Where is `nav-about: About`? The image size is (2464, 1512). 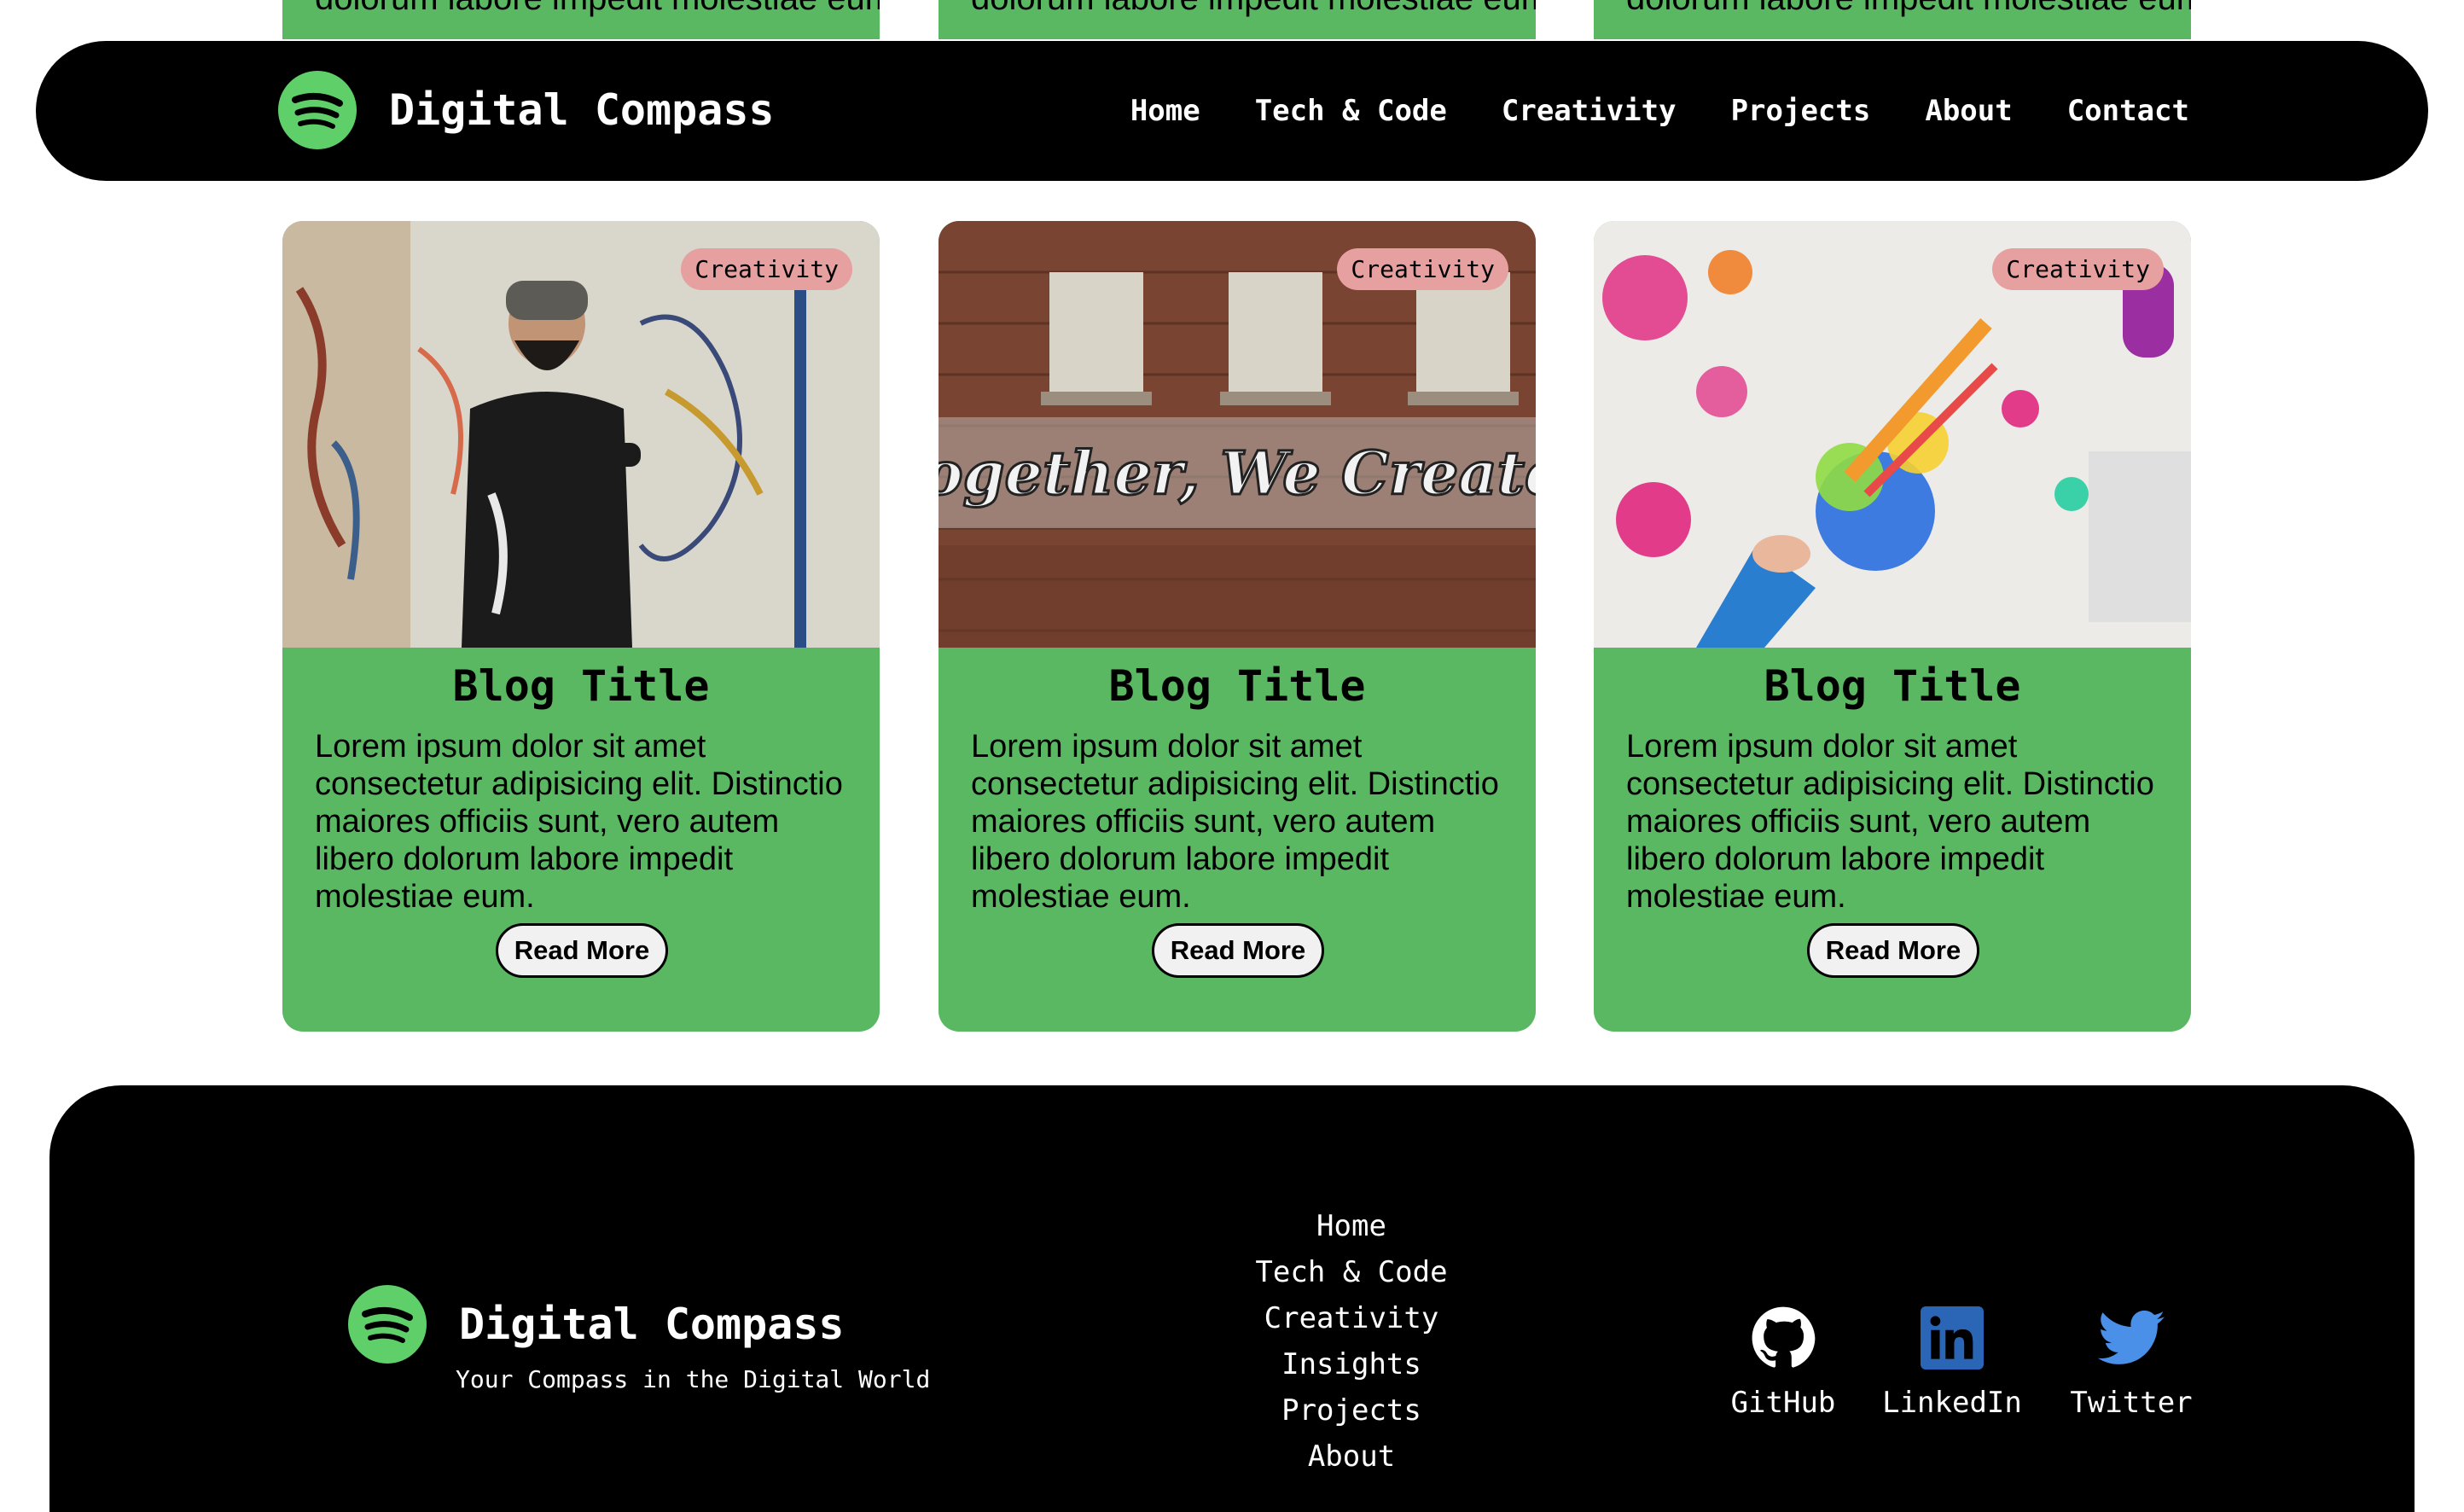 nav-about: About is located at coordinates (1968, 111).